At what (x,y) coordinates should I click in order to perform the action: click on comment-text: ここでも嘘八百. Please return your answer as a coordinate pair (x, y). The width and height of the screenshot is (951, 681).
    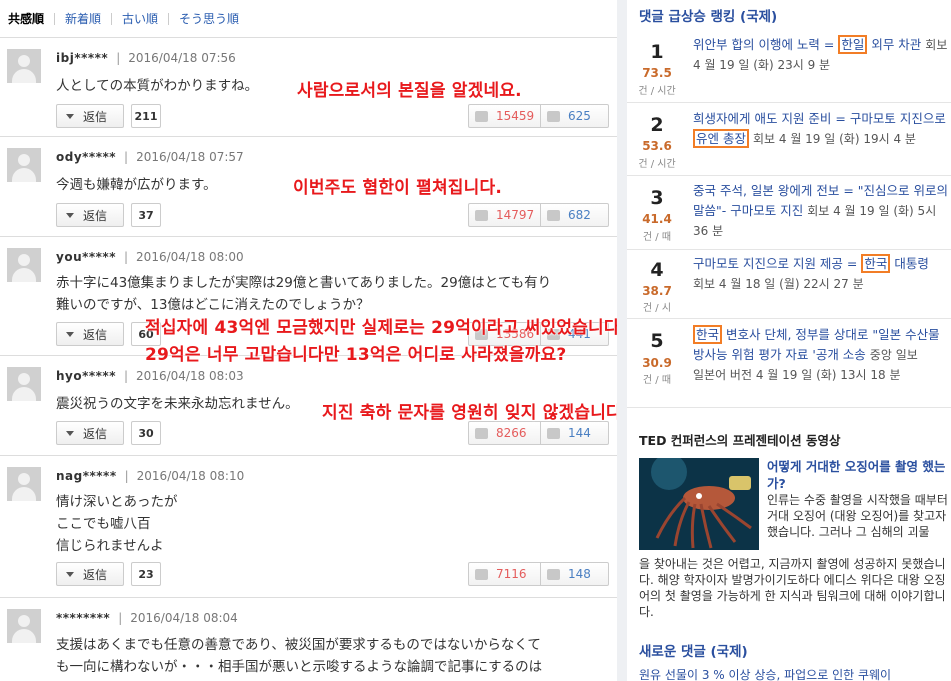
    Looking at the image, I should click on (103, 524).